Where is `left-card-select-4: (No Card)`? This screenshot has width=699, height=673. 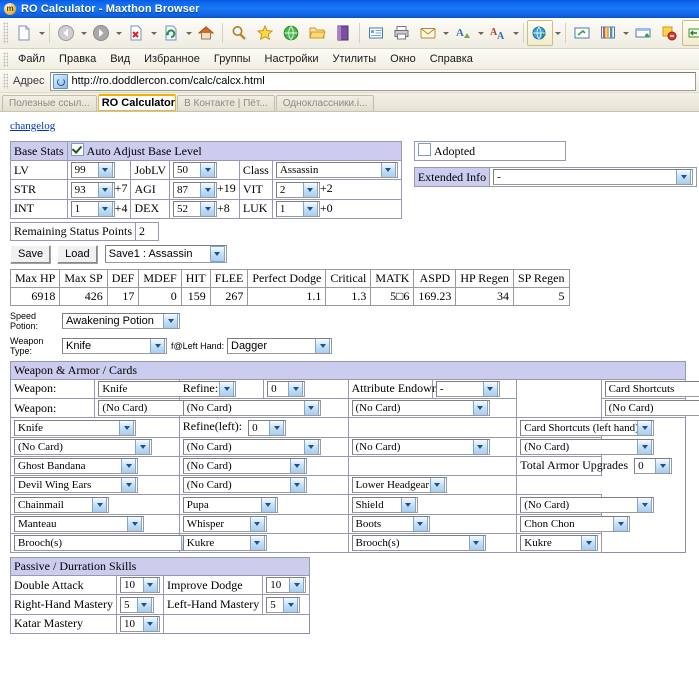 left-card-select-4: (No Card) is located at coordinates (587, 446).